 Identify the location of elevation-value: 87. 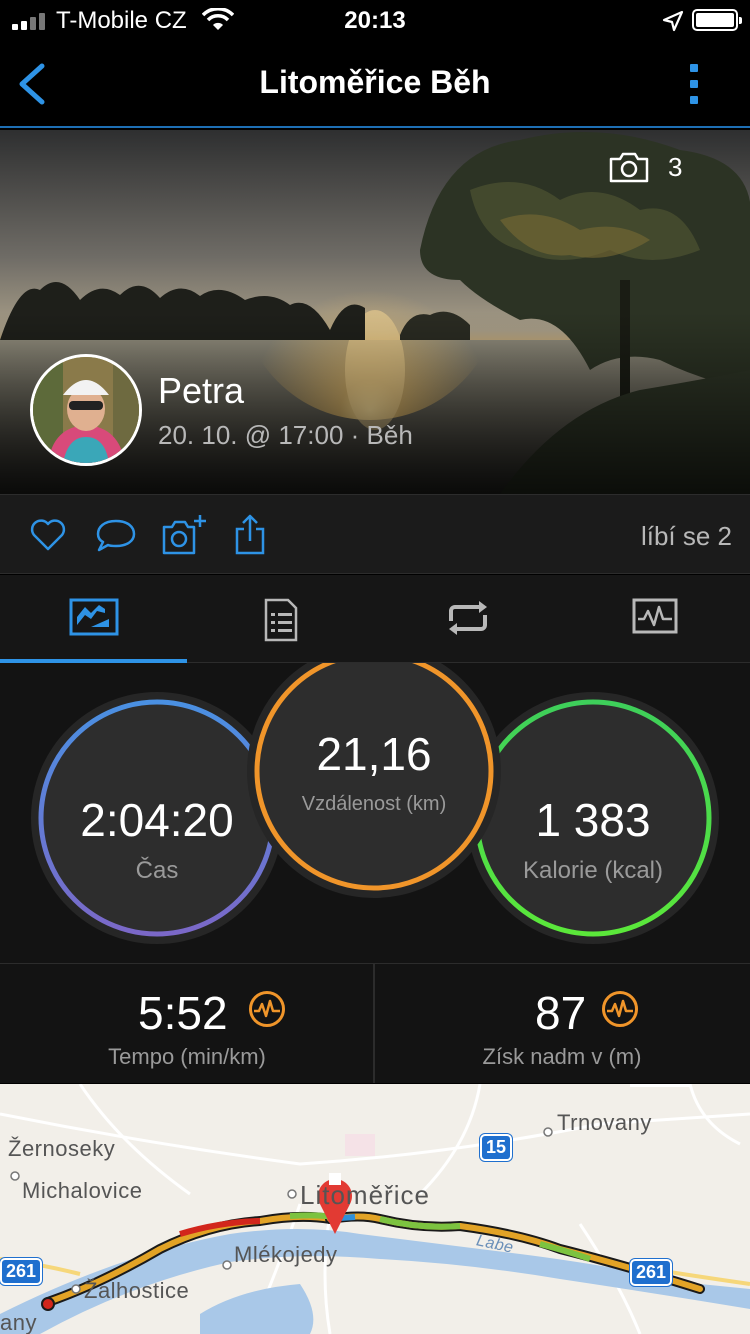
(561, 1013).